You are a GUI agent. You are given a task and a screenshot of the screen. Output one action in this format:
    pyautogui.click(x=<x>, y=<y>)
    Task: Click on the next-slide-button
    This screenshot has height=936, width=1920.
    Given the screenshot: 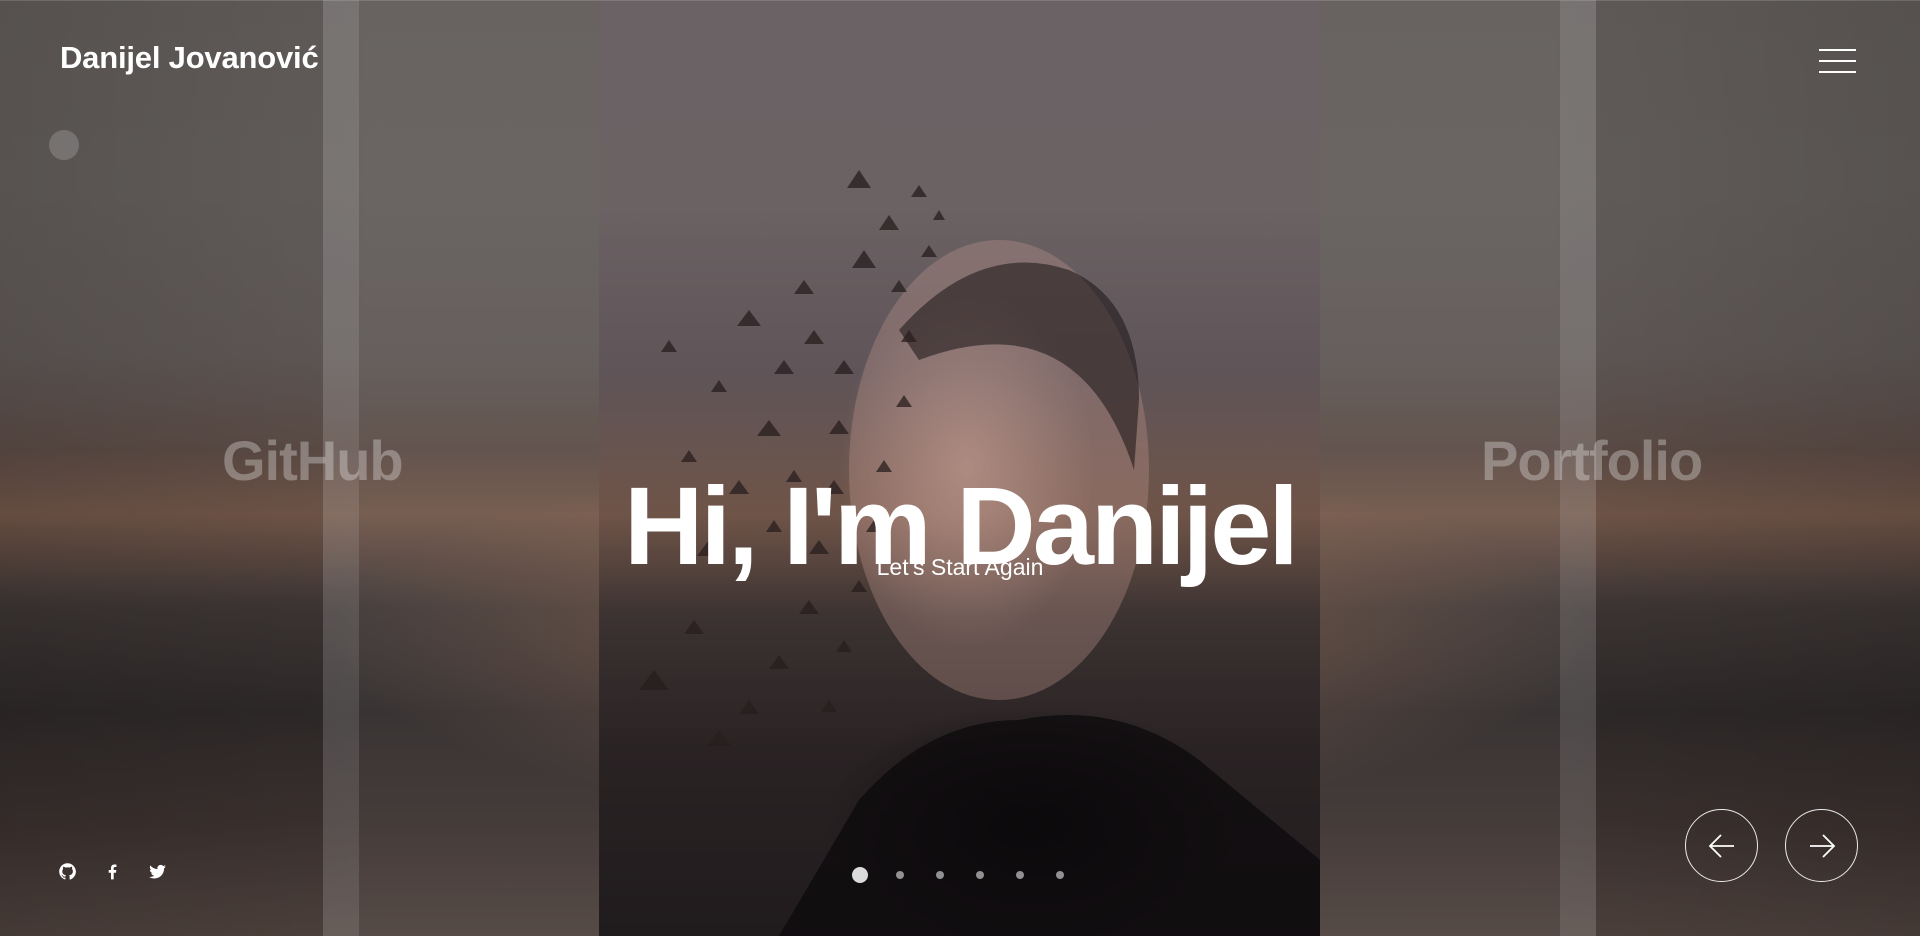 What is the action you would take?
    pyautogui.click(x=1821, y=845)
    